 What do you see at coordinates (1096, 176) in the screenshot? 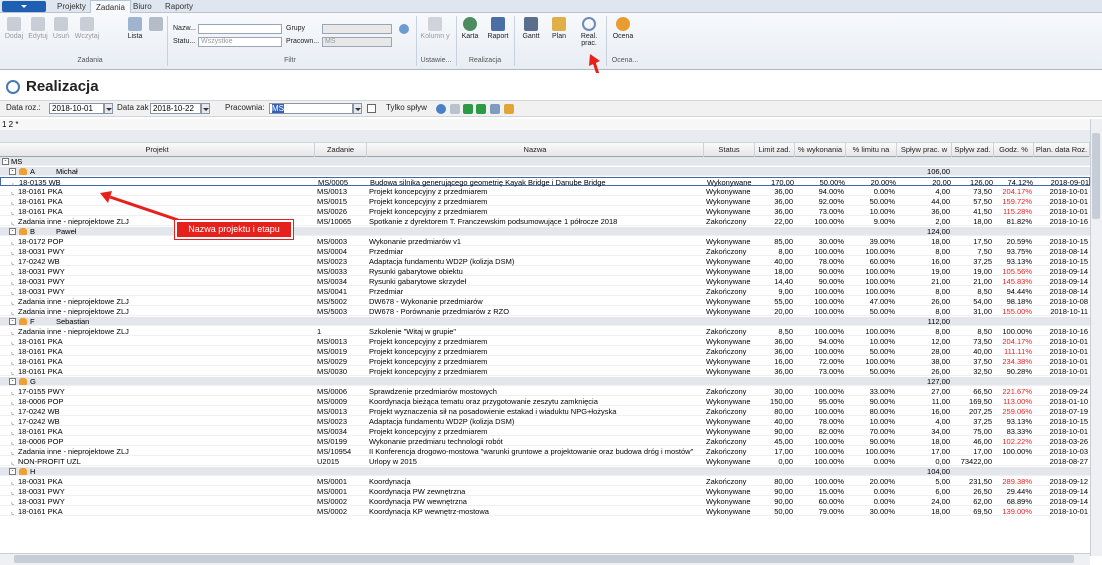
I see `vertical-scroll-thumb` at bounding box center [1096, 176].